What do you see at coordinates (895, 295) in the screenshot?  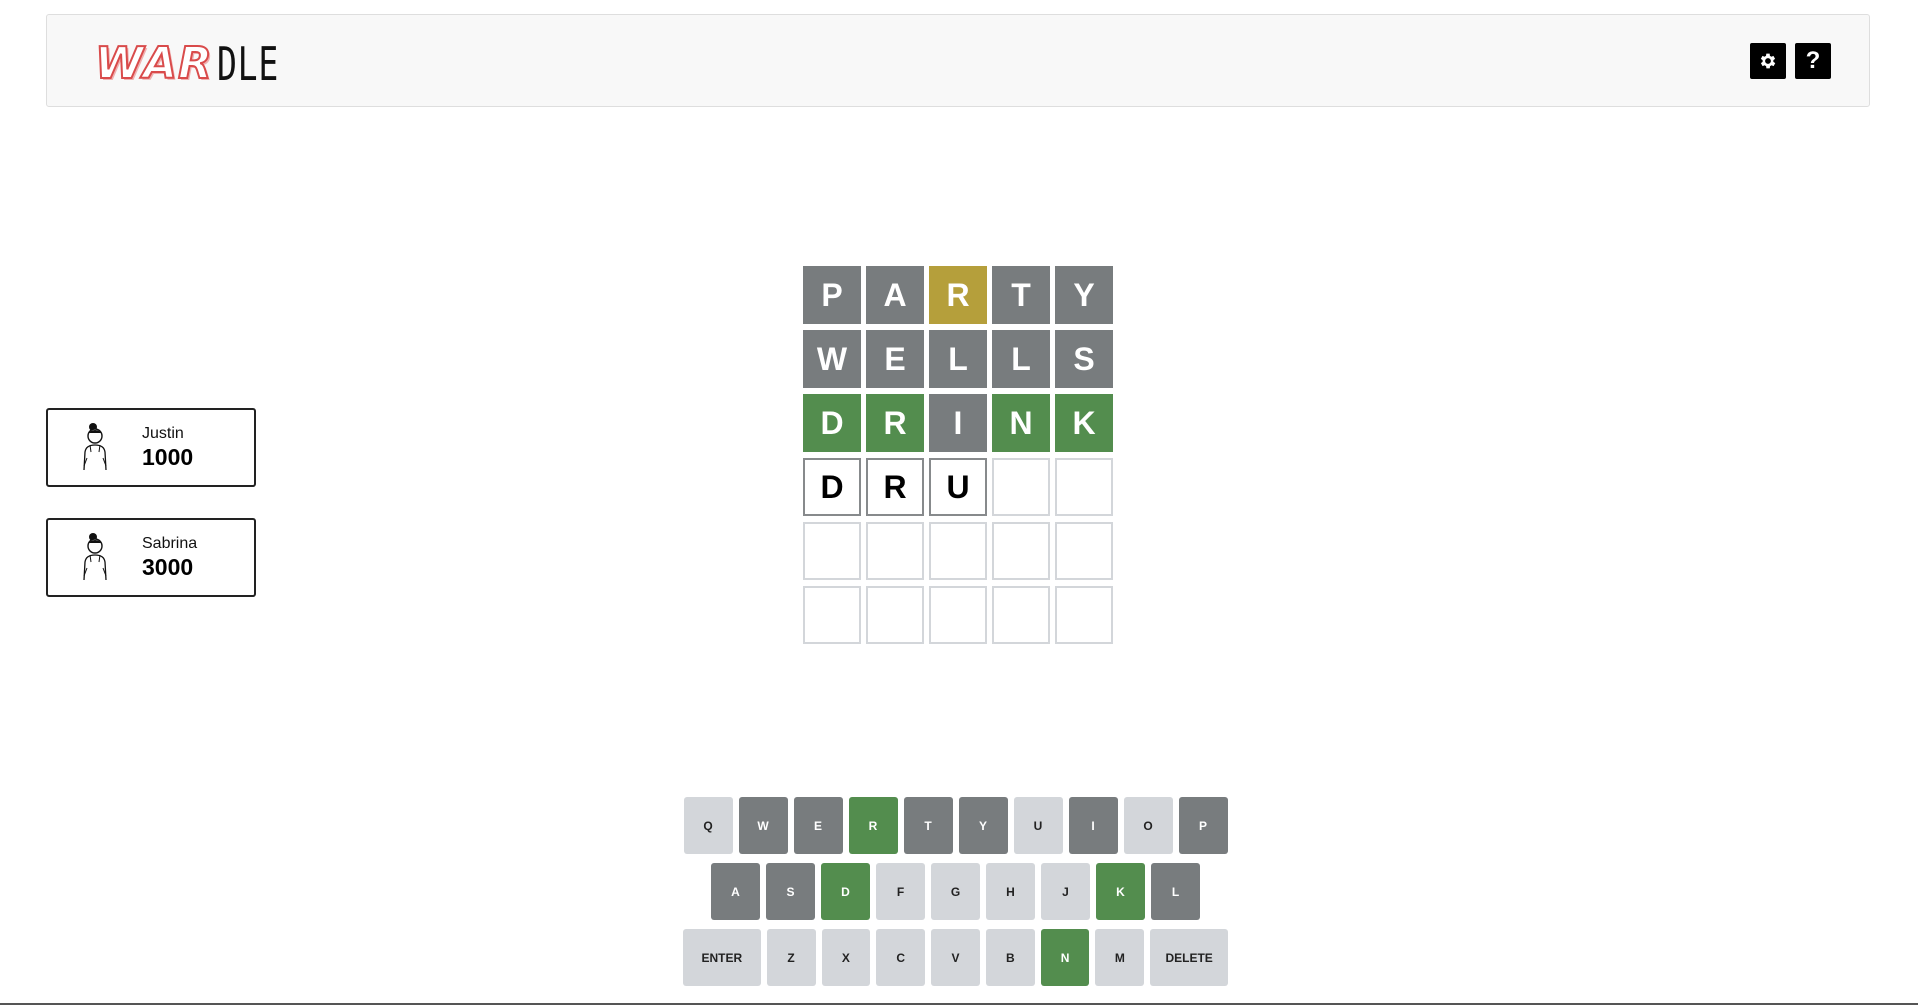 I see `board-tile: A` at bounding box center [895, 295].